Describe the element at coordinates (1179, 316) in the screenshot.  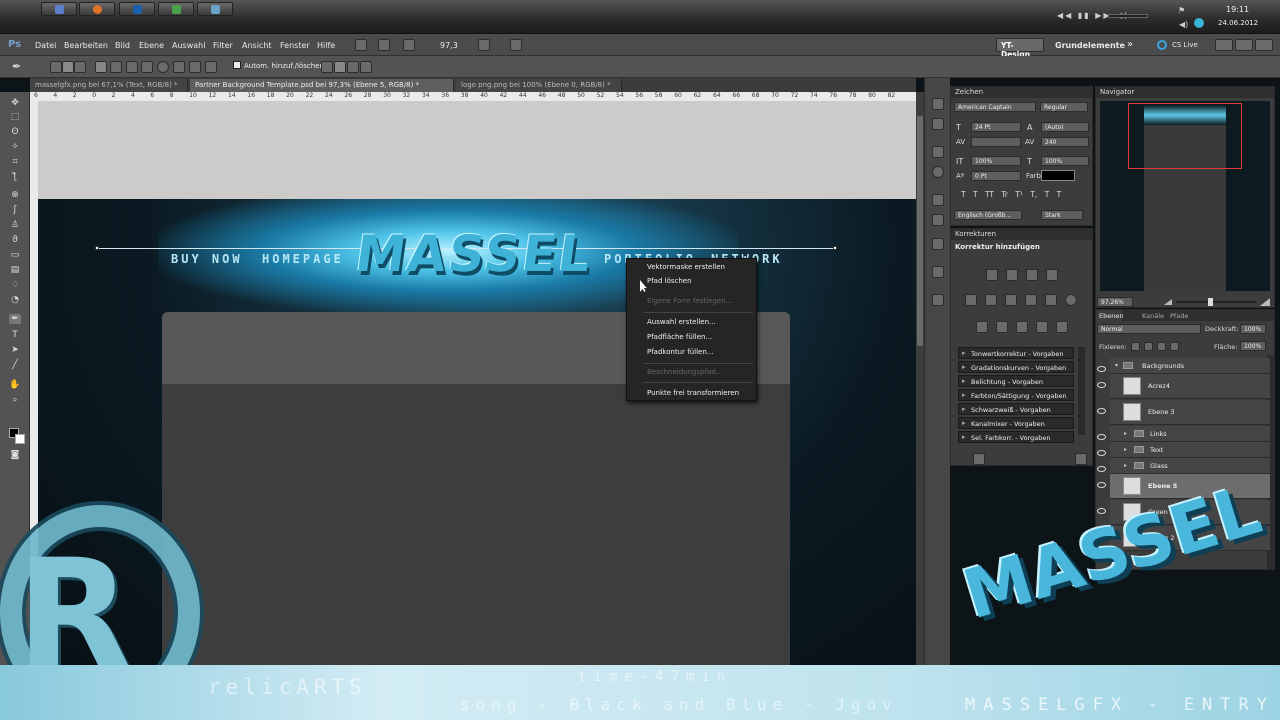
I see `tab-pfade: Pfade` at that location.